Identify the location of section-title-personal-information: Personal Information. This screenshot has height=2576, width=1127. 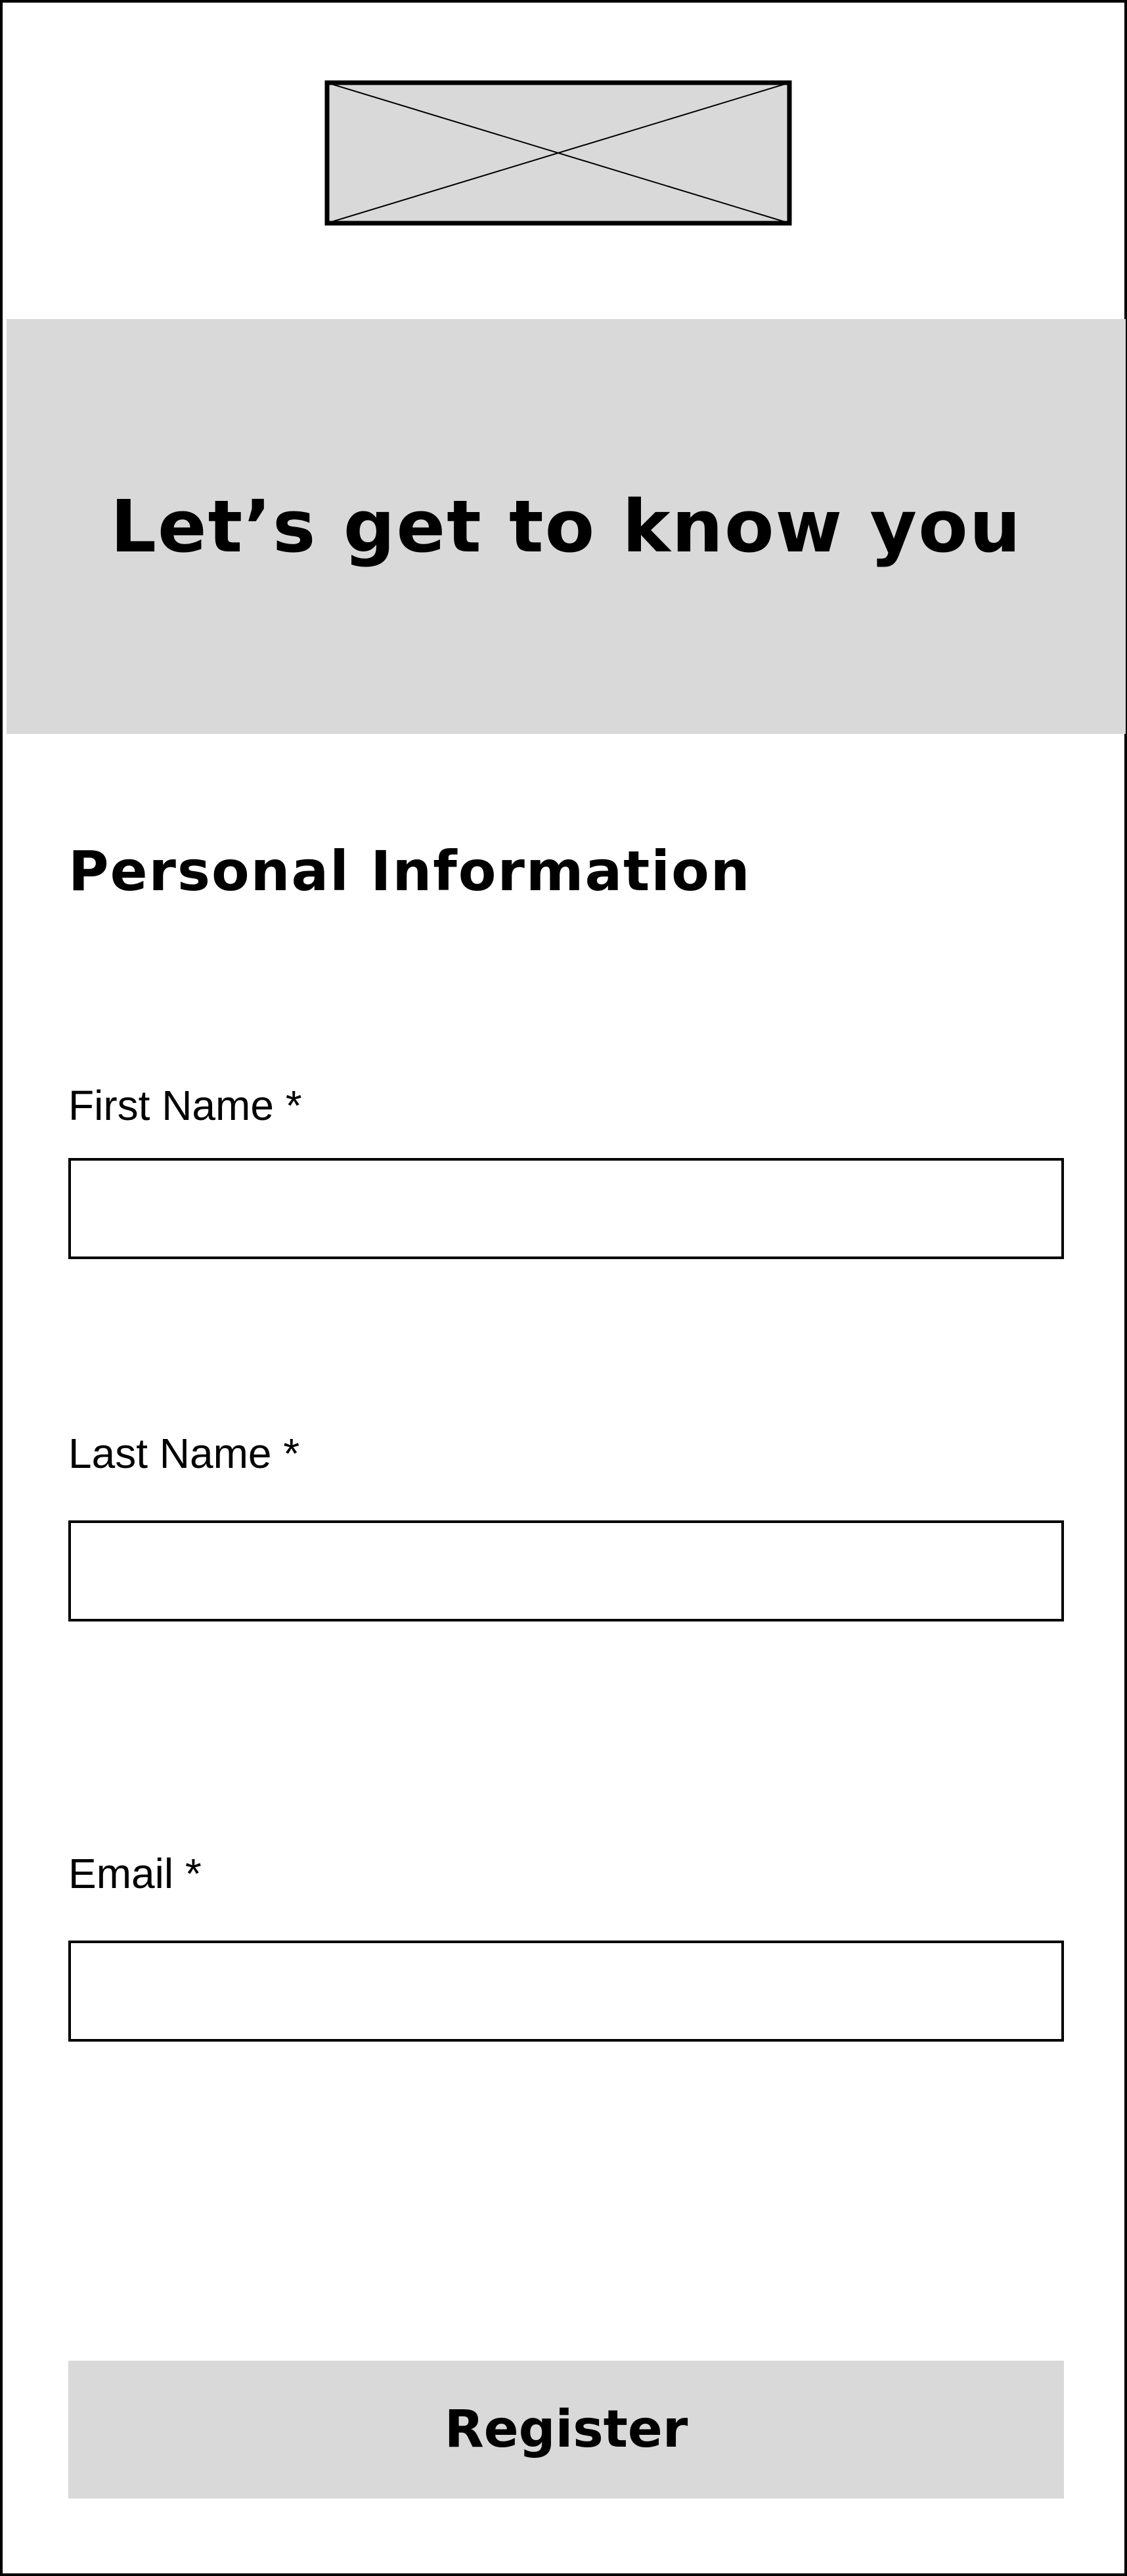
(410, 871).